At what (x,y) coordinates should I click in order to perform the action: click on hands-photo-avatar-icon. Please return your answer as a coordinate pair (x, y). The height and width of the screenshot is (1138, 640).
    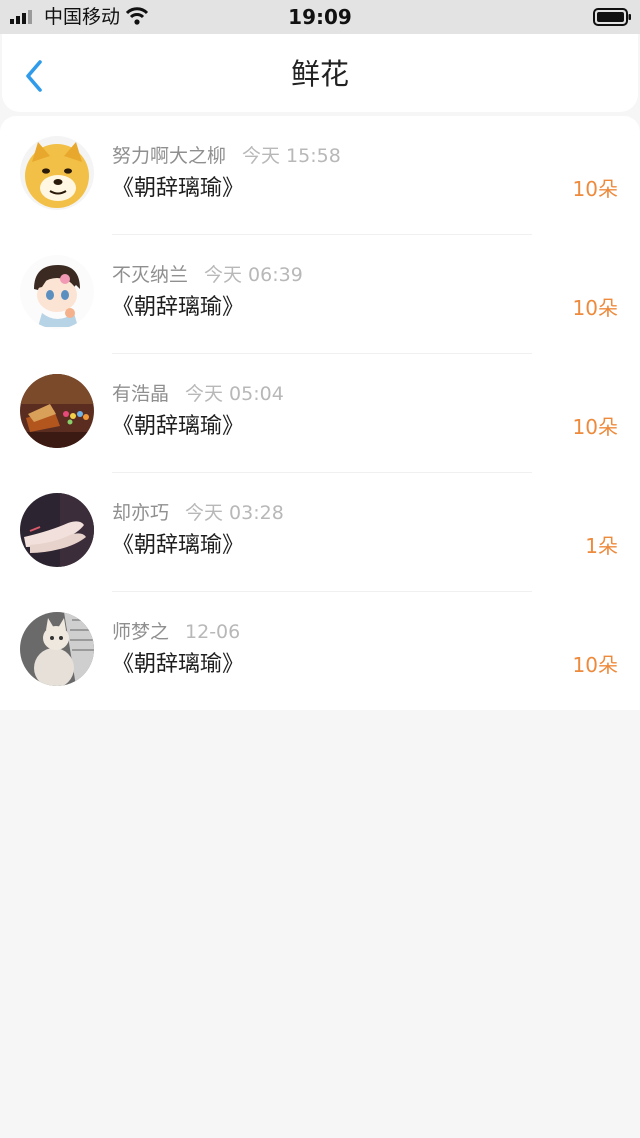
    Looking at the image, I should click on (57, 530).